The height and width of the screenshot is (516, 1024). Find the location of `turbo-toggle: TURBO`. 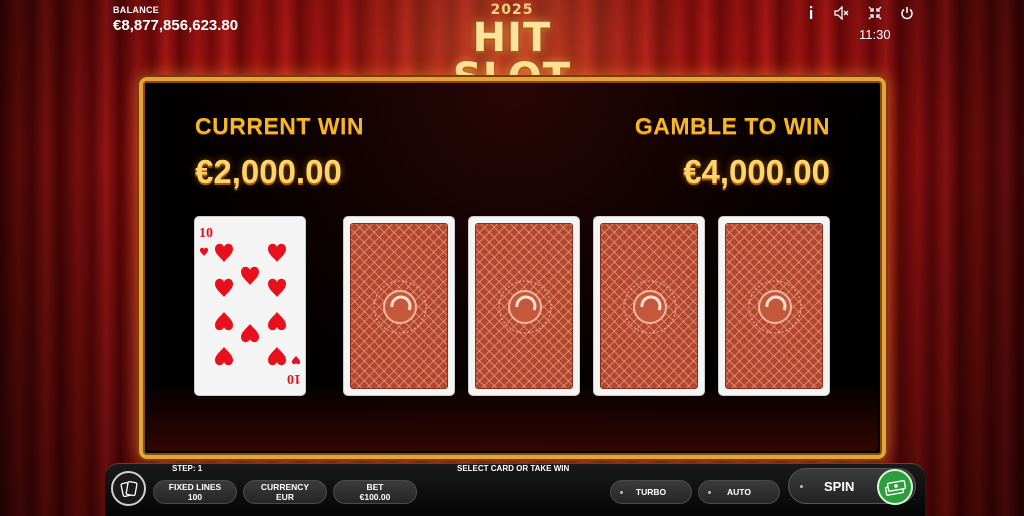

turbo-toggle: TURBO is located at coordinates (651, 492).